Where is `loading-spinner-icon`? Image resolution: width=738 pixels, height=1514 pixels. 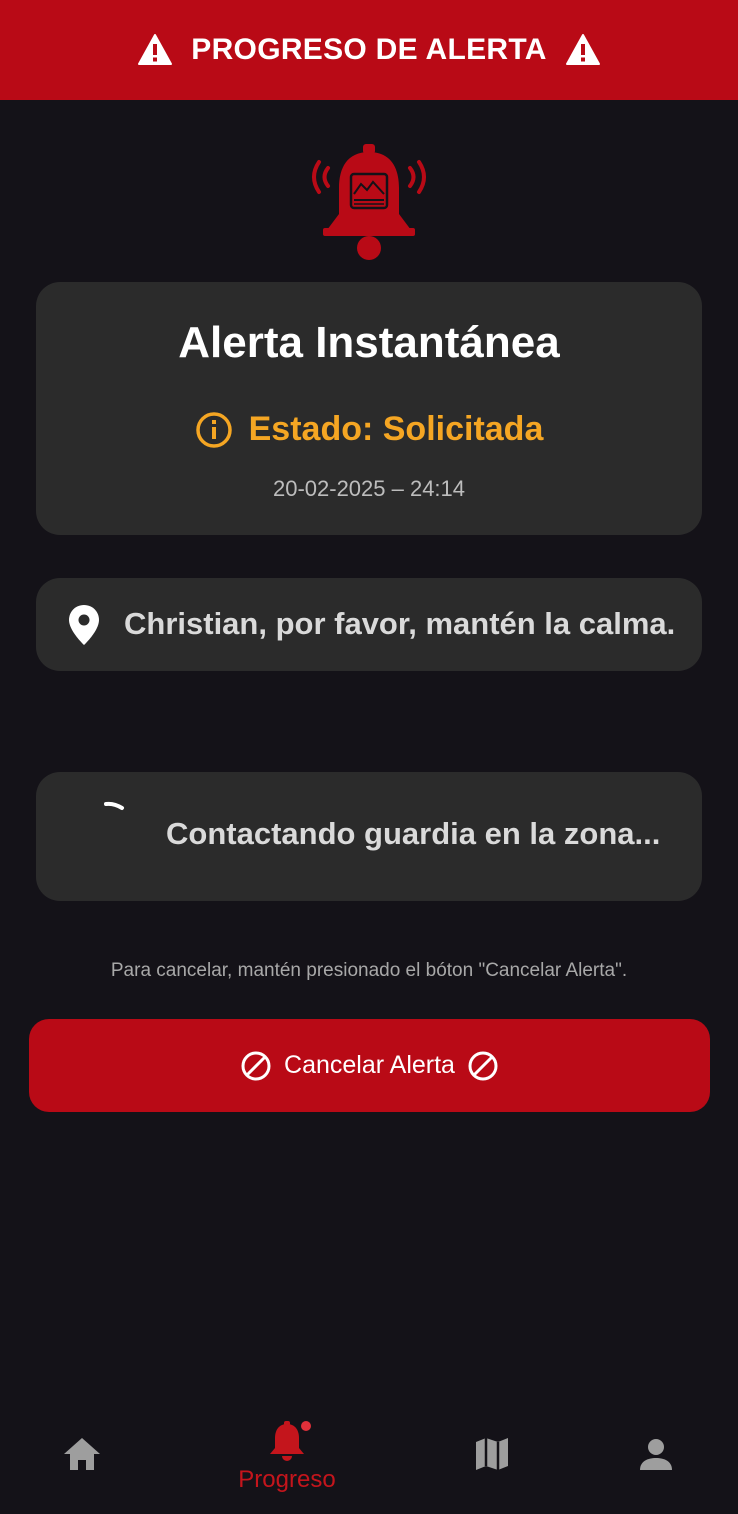 loading-spinner-icon is located at coordinates (114, 805).